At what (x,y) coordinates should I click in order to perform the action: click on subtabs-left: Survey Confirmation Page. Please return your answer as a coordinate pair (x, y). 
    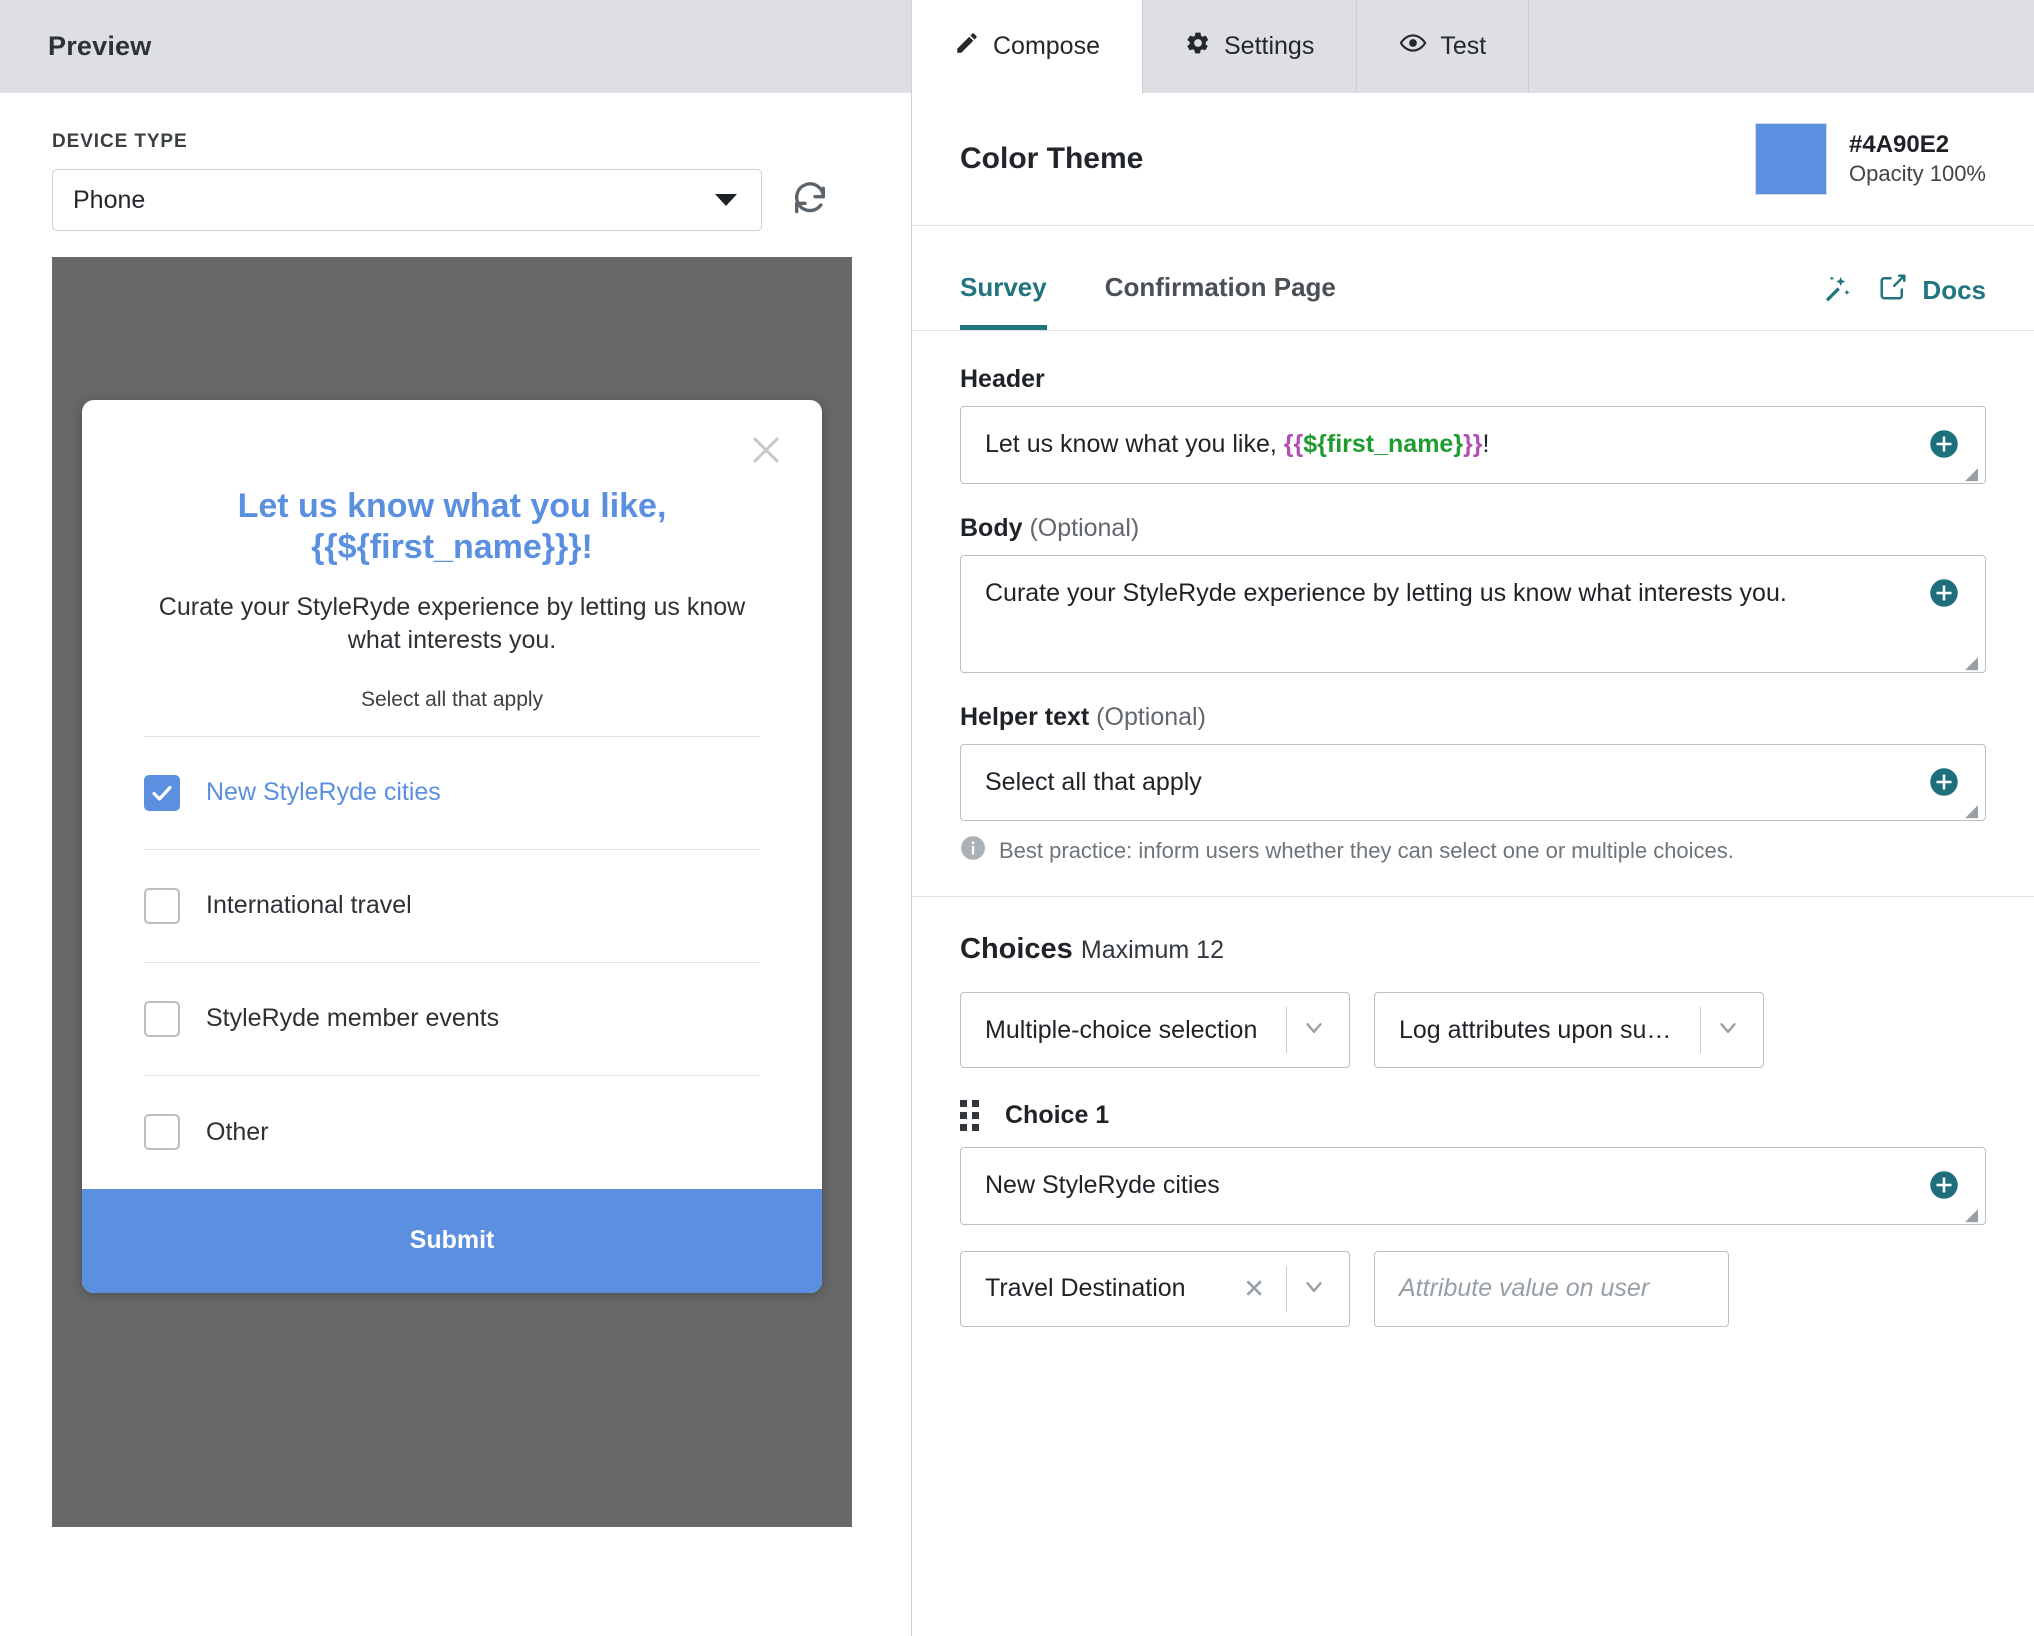
    Looking at the image, I should click on (1148, 301).